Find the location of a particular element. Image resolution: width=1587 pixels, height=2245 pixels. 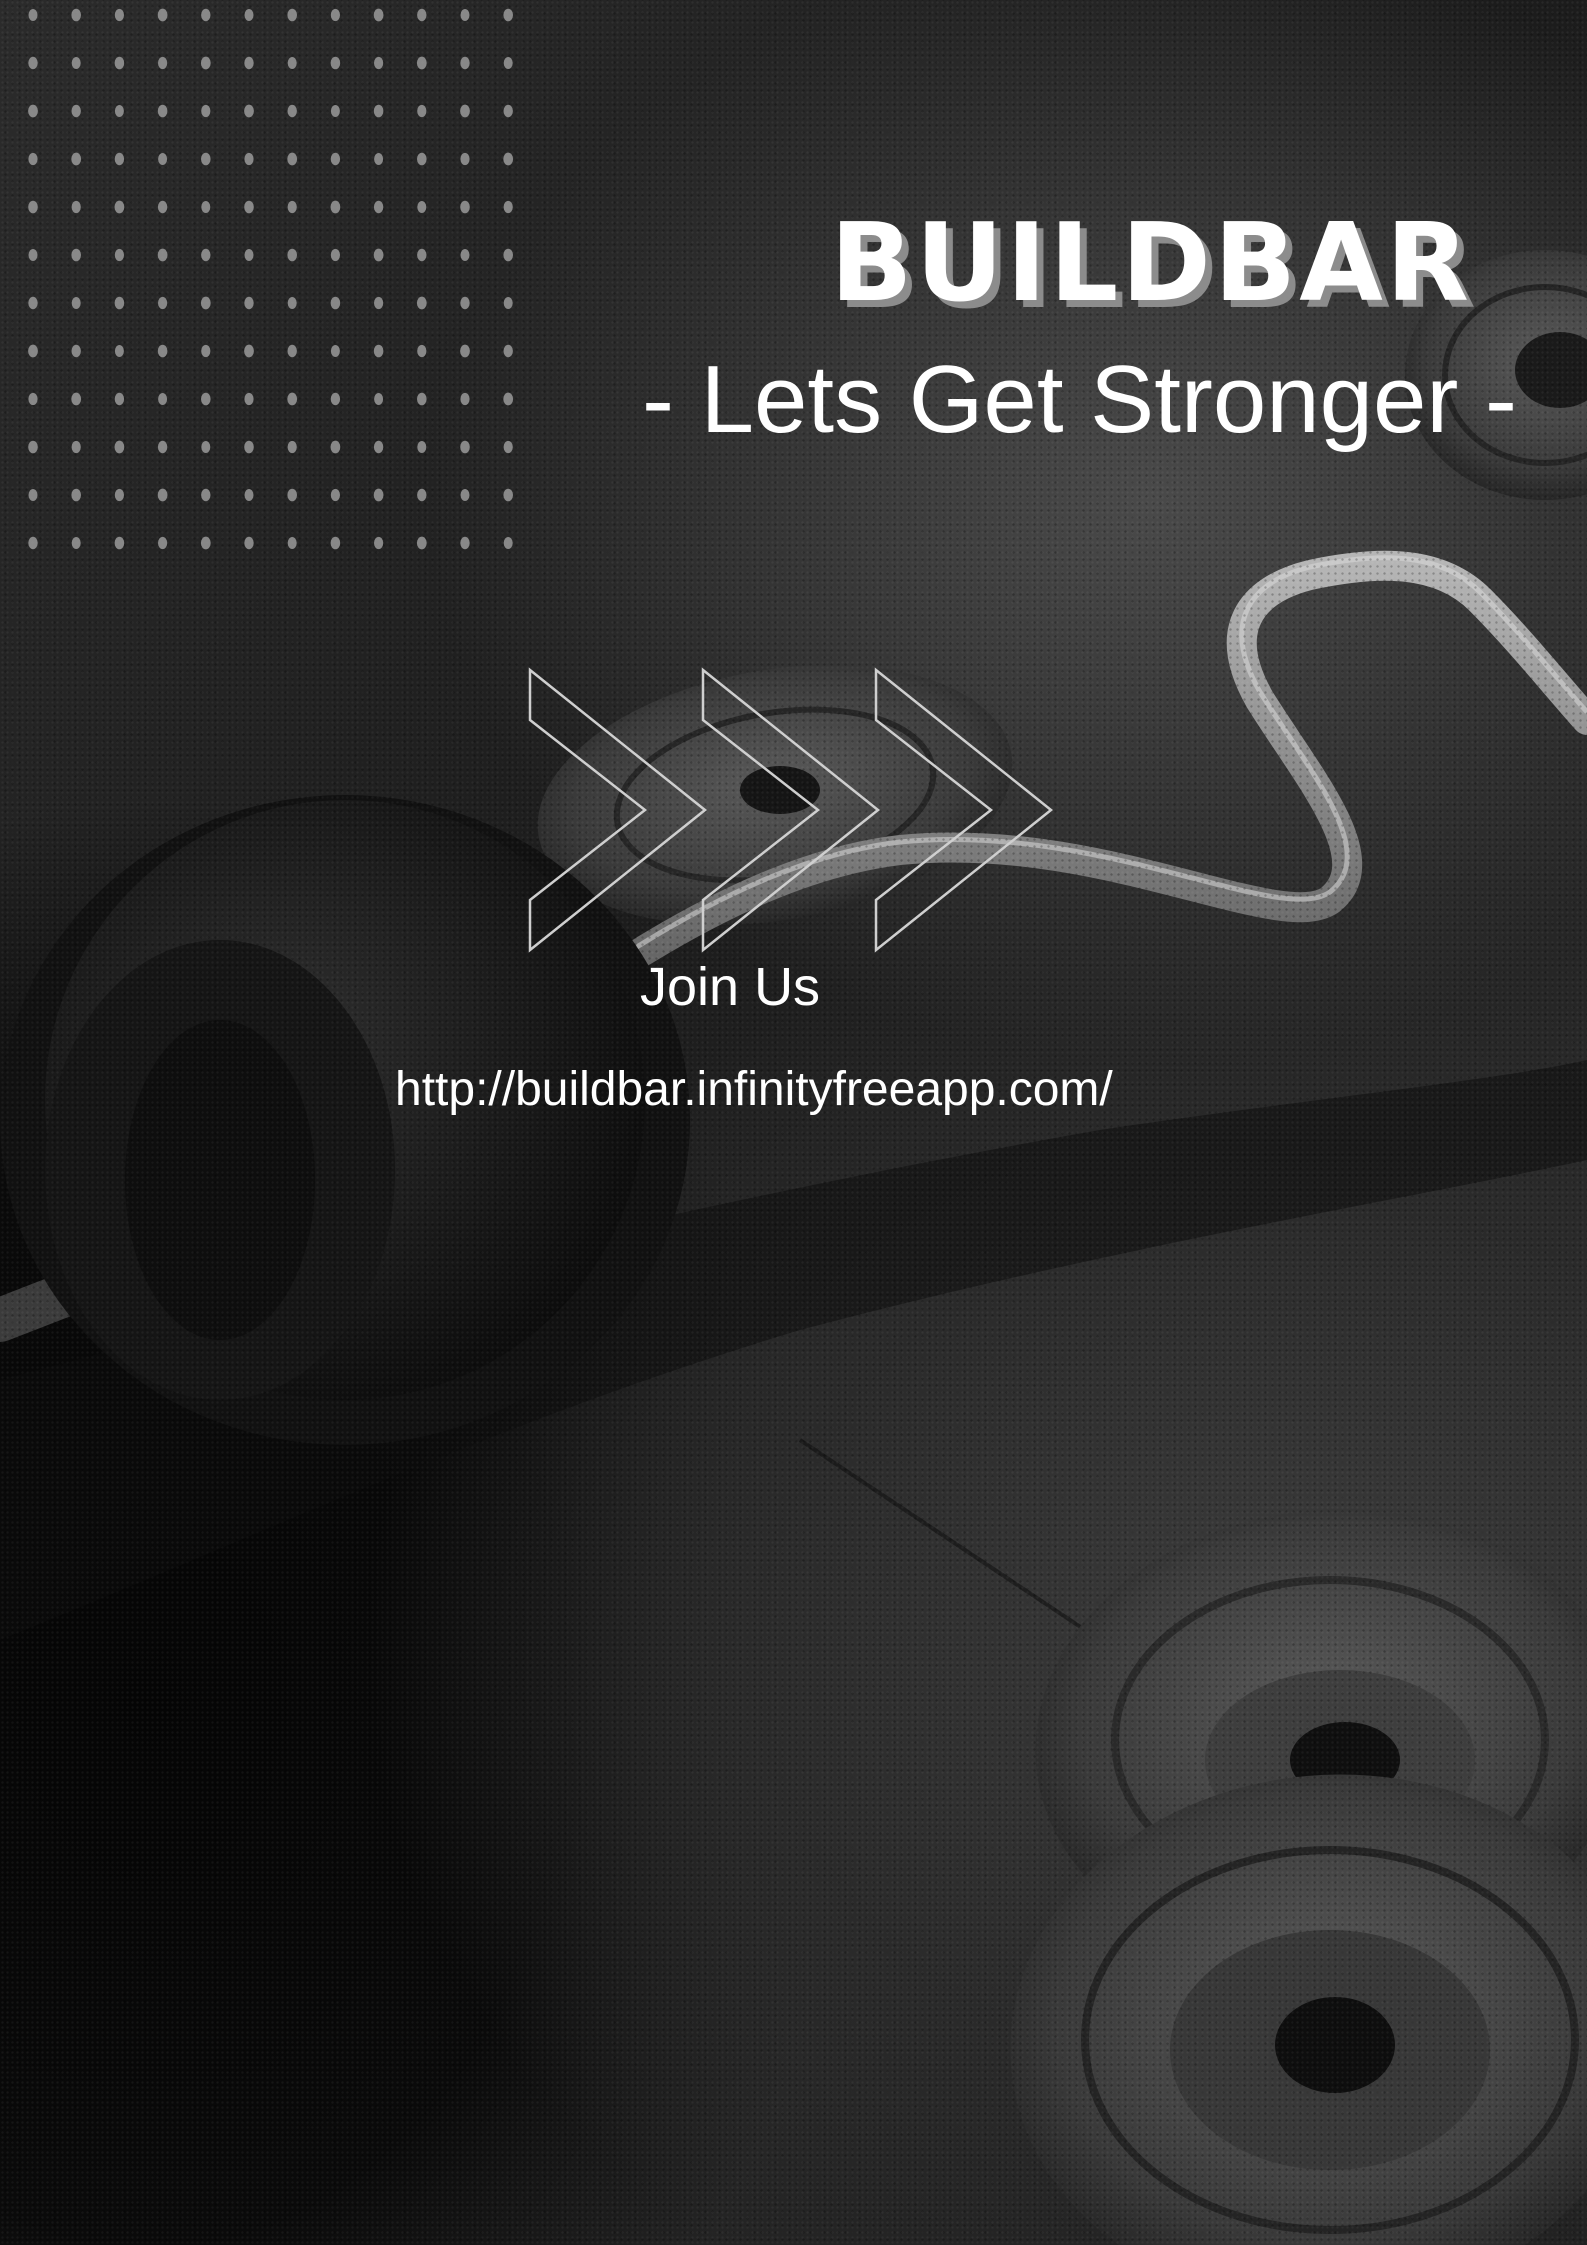

poster-title: BUILDBAR is located at coordinates (1151, 263).